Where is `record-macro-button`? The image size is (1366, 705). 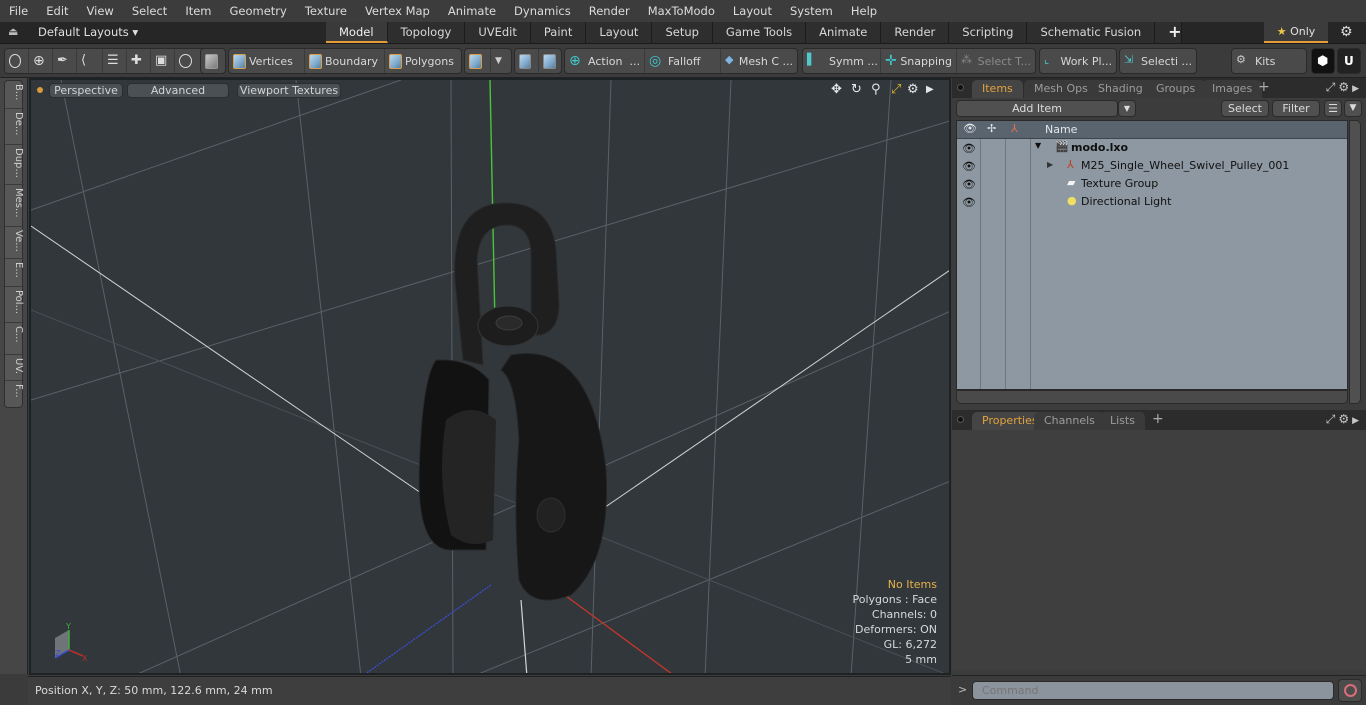 record-macro-button is located at coordinates (1350, 690).